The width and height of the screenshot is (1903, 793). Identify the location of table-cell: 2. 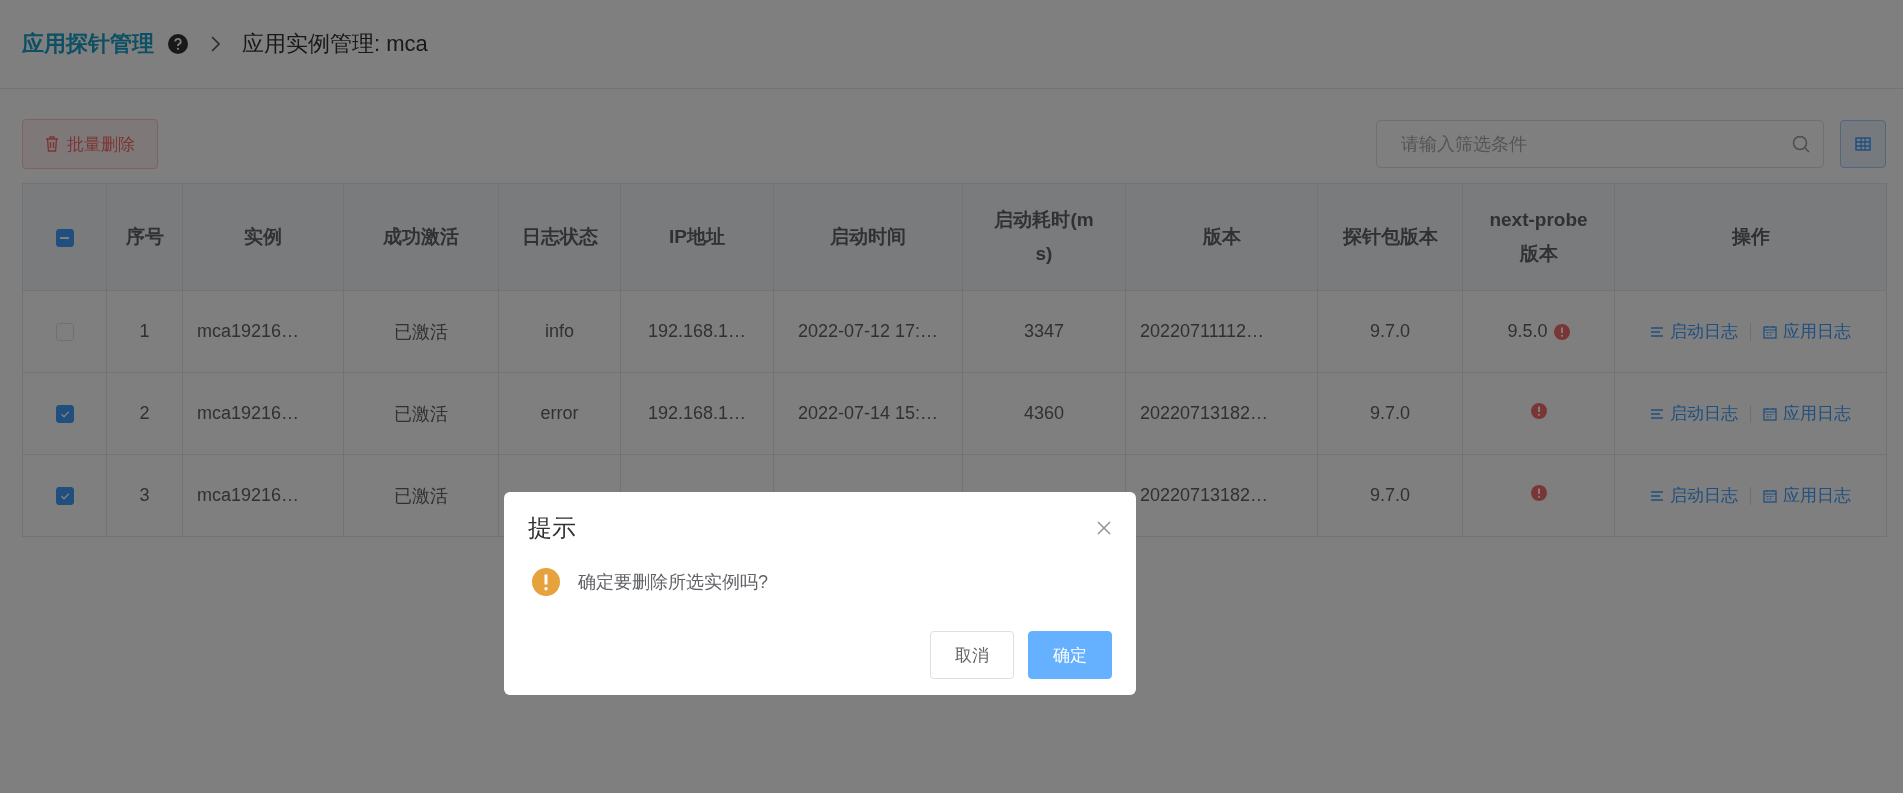
(144, 413).